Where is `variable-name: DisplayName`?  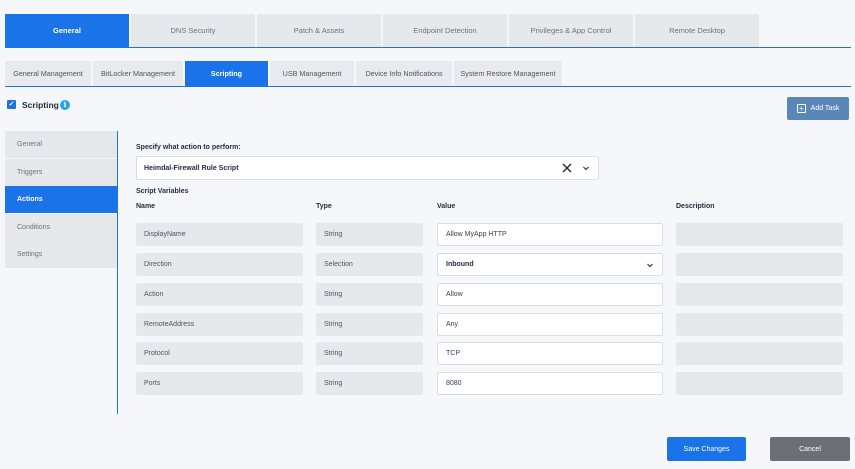 variable-name: DisplayName is located at coordinates (219, 234).